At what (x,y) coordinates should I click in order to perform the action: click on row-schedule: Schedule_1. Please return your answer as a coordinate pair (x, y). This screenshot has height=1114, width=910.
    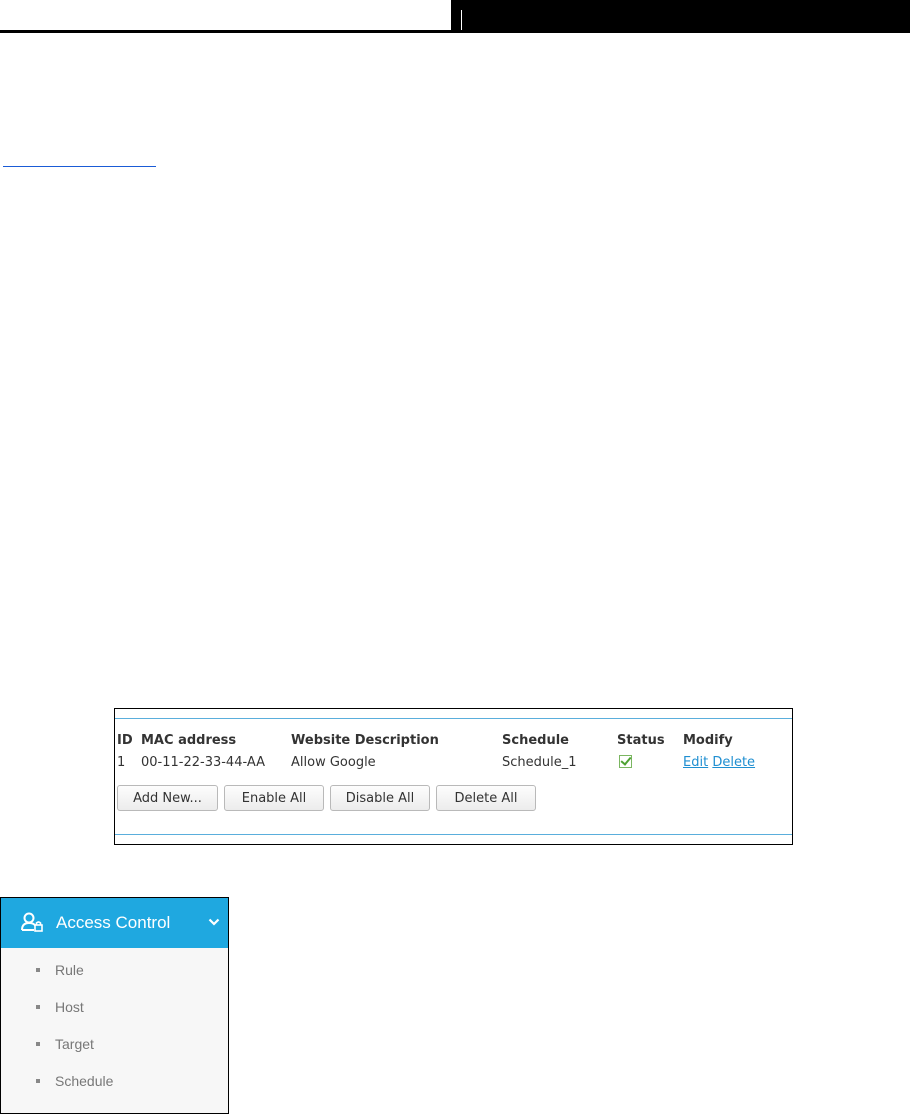
    Looking at the image, I should click on (539, 762).